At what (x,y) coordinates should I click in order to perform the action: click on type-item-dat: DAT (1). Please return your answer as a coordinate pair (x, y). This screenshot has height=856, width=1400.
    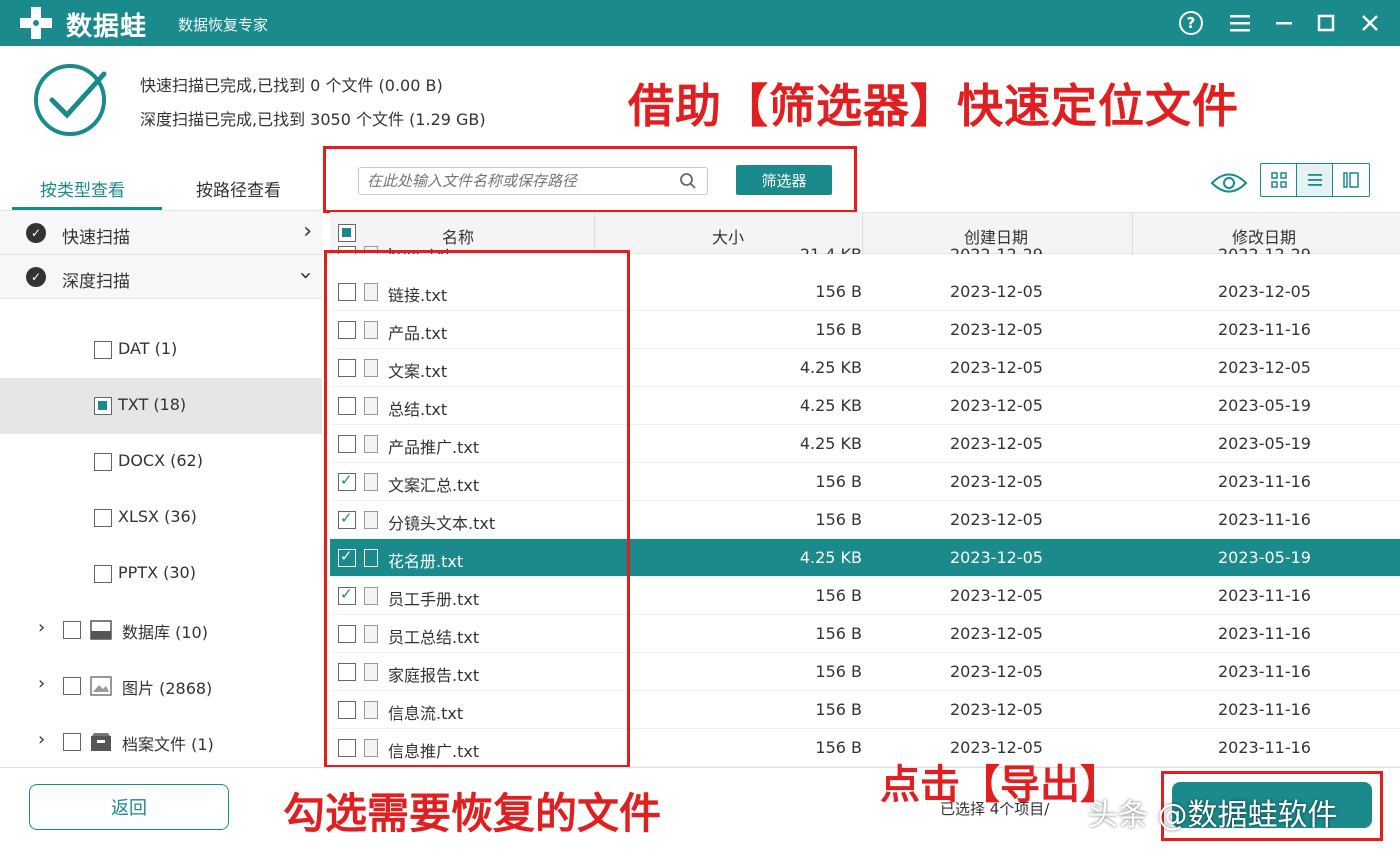
    Looking at the image, I should click on (161, 350).